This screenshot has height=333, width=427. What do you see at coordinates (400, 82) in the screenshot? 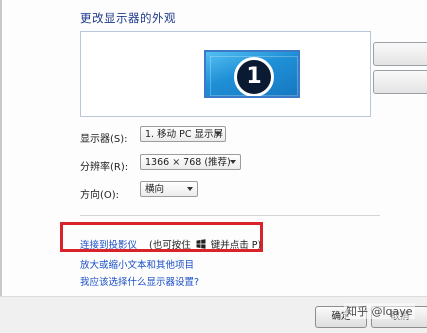
I see `detect-button` at bounding box center [400, 82].